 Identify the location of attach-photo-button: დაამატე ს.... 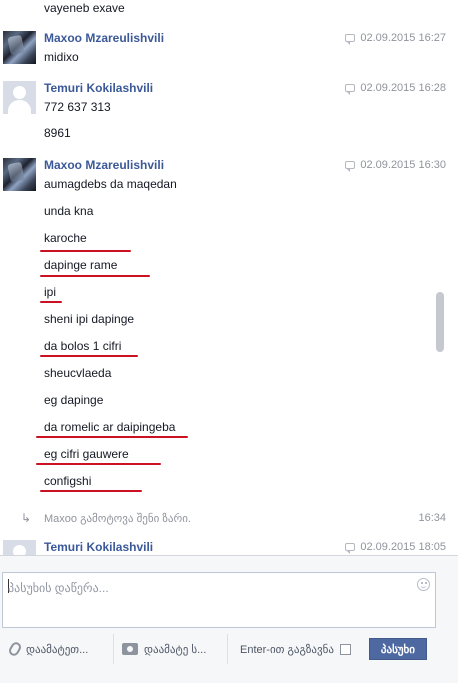
(171, 649).